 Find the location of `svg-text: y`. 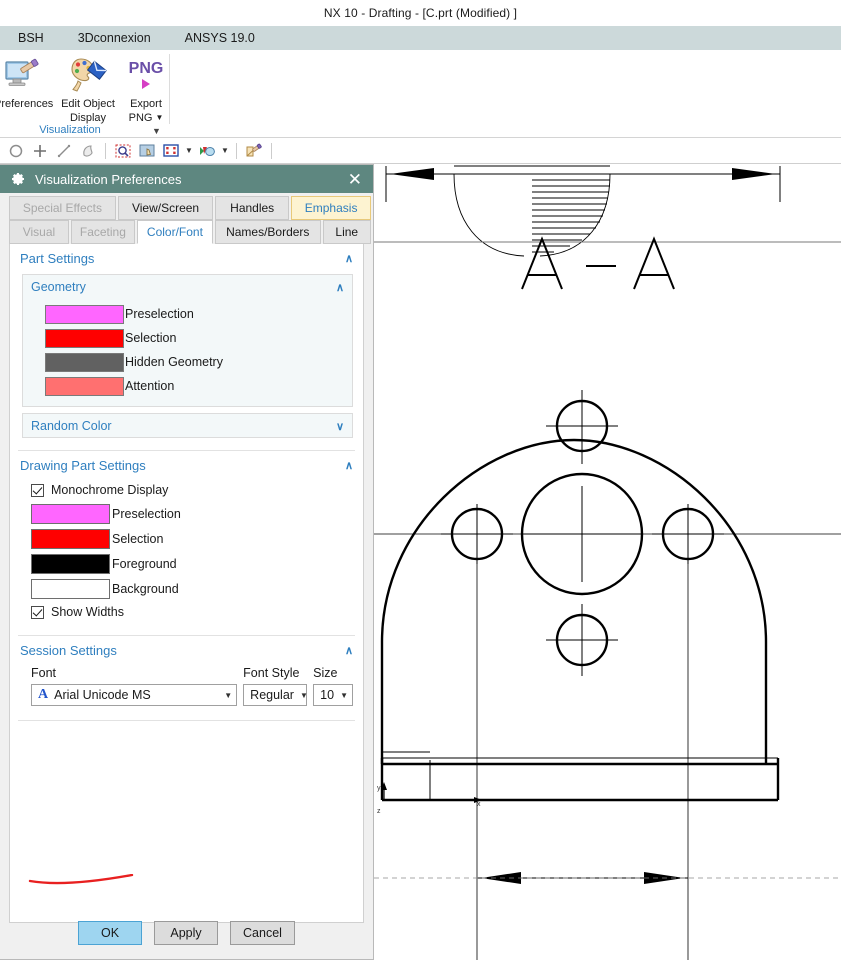

svg-text: y is located at coordinates (379, 788).